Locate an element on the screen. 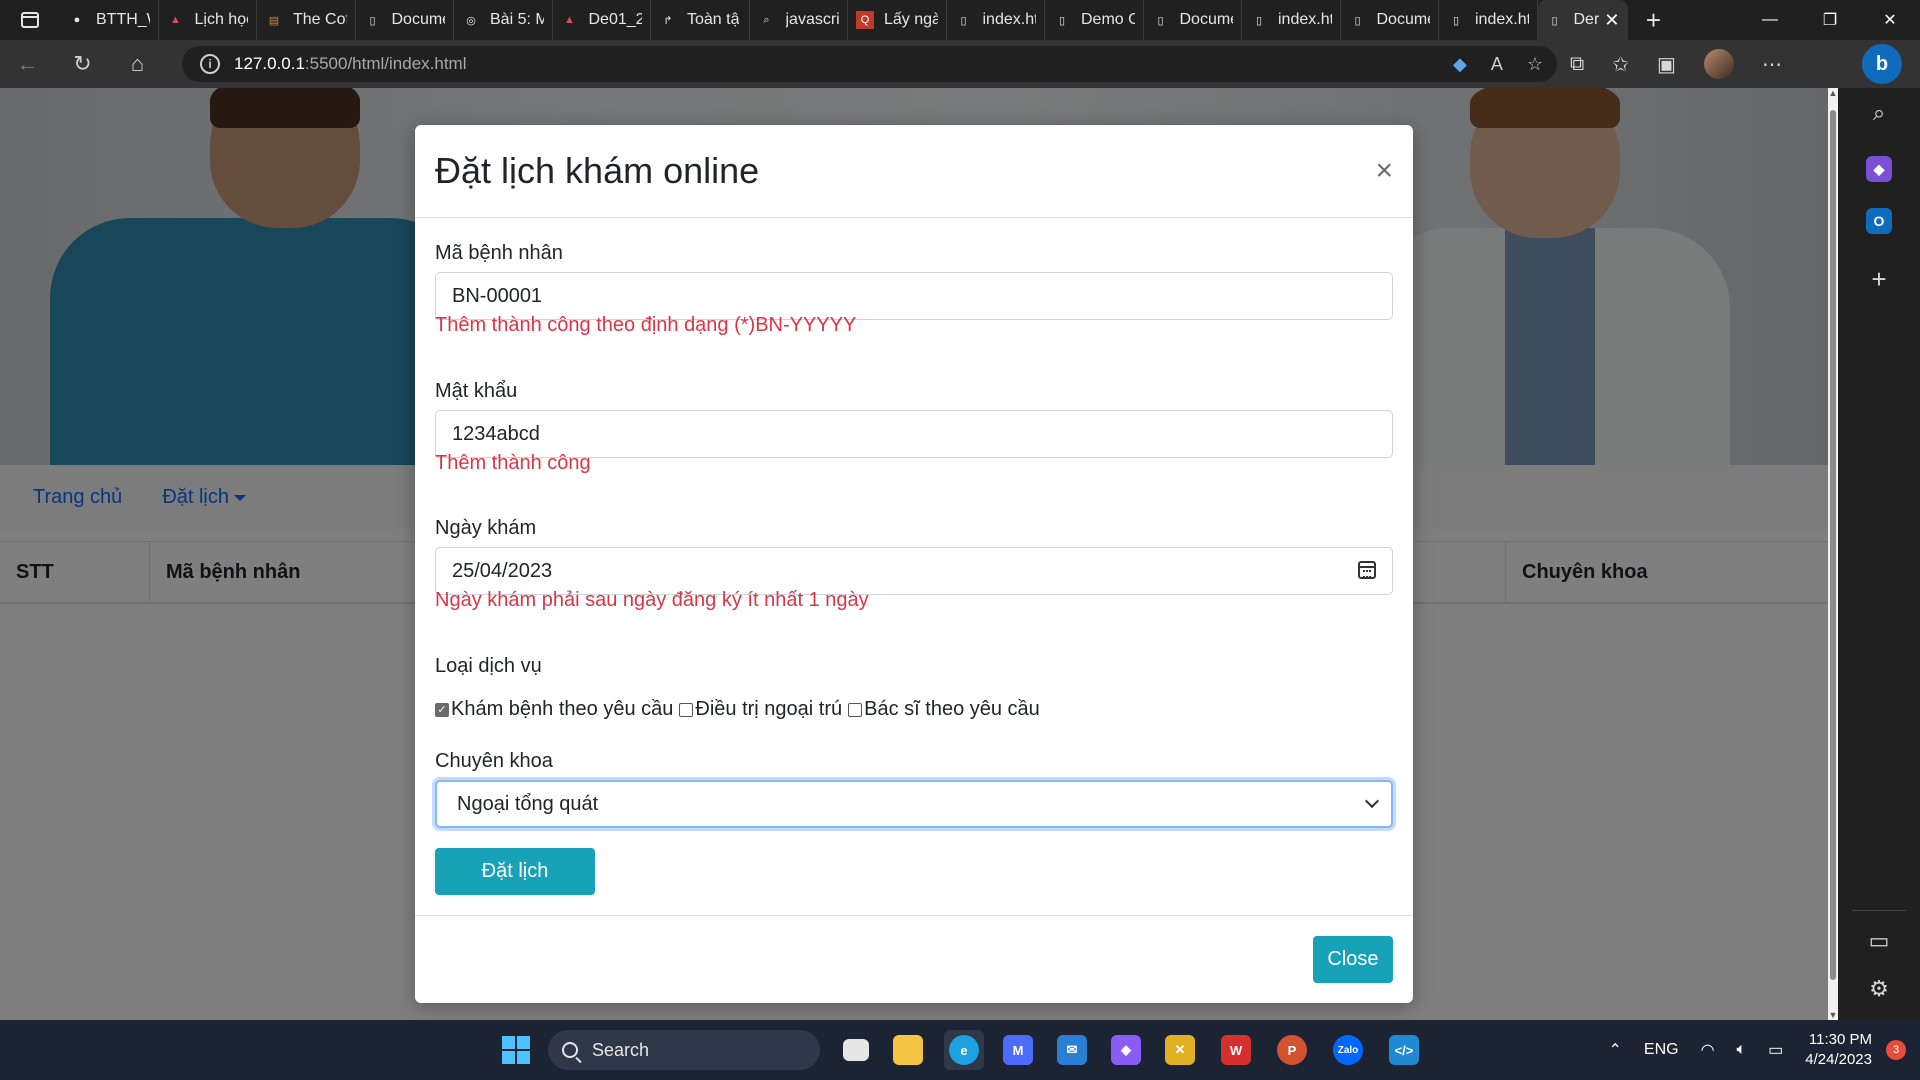  service-option-3-label: Bác sĩ theo yêu cầu is located at coordinates (952, 709).